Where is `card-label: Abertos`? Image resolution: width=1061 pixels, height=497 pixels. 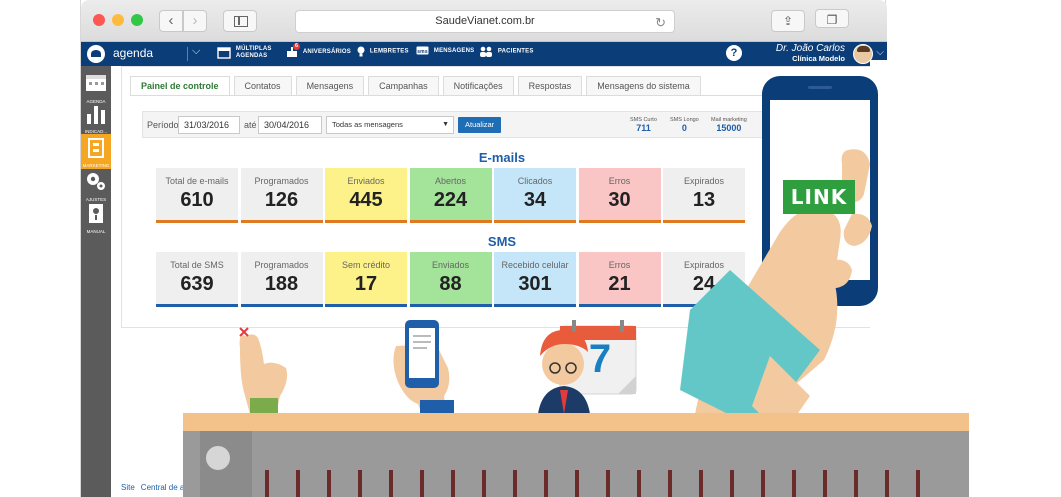
card-label: Abertos is located at coordinates (450, 181).